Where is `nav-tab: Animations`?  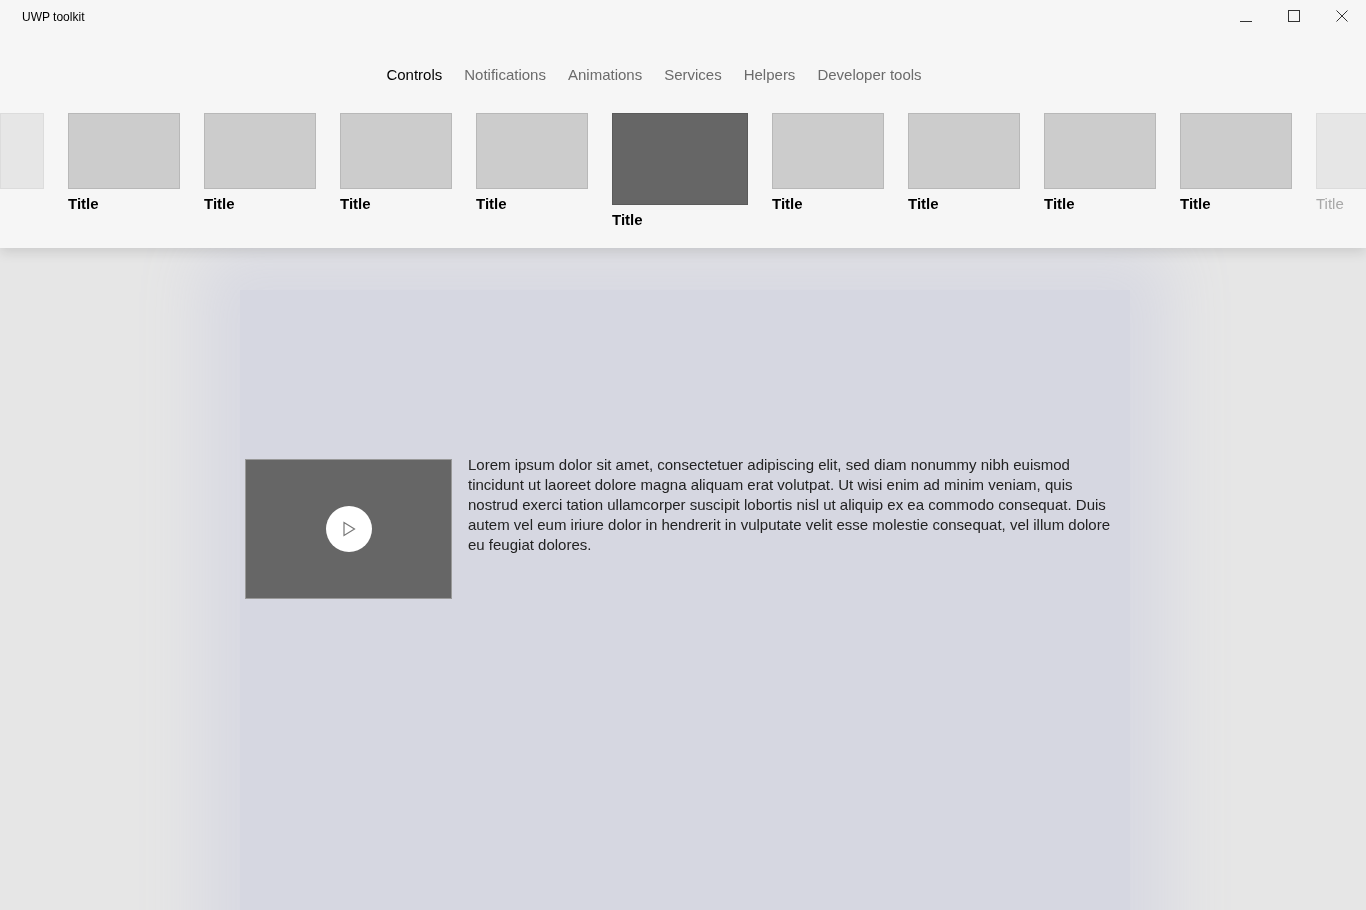 nav-tab: Animations is located at coordinates (605, 75).